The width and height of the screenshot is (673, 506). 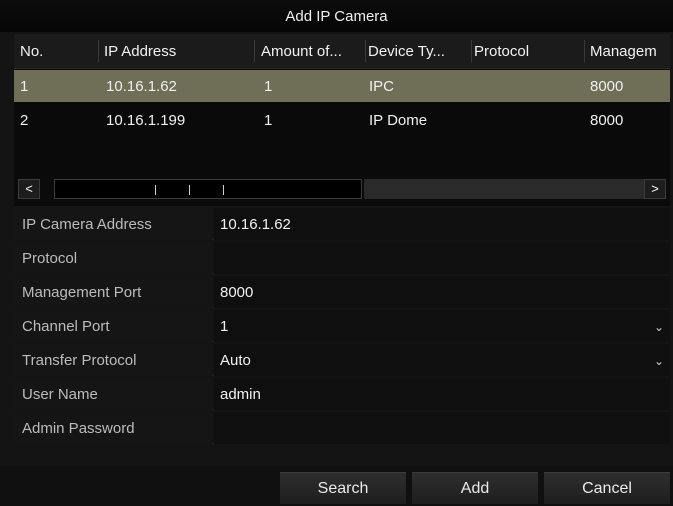 What do you see at coordinates (382, 86) in the screenshot?
I see `cell-device-type: IPC` at bounding box center [382, 86].